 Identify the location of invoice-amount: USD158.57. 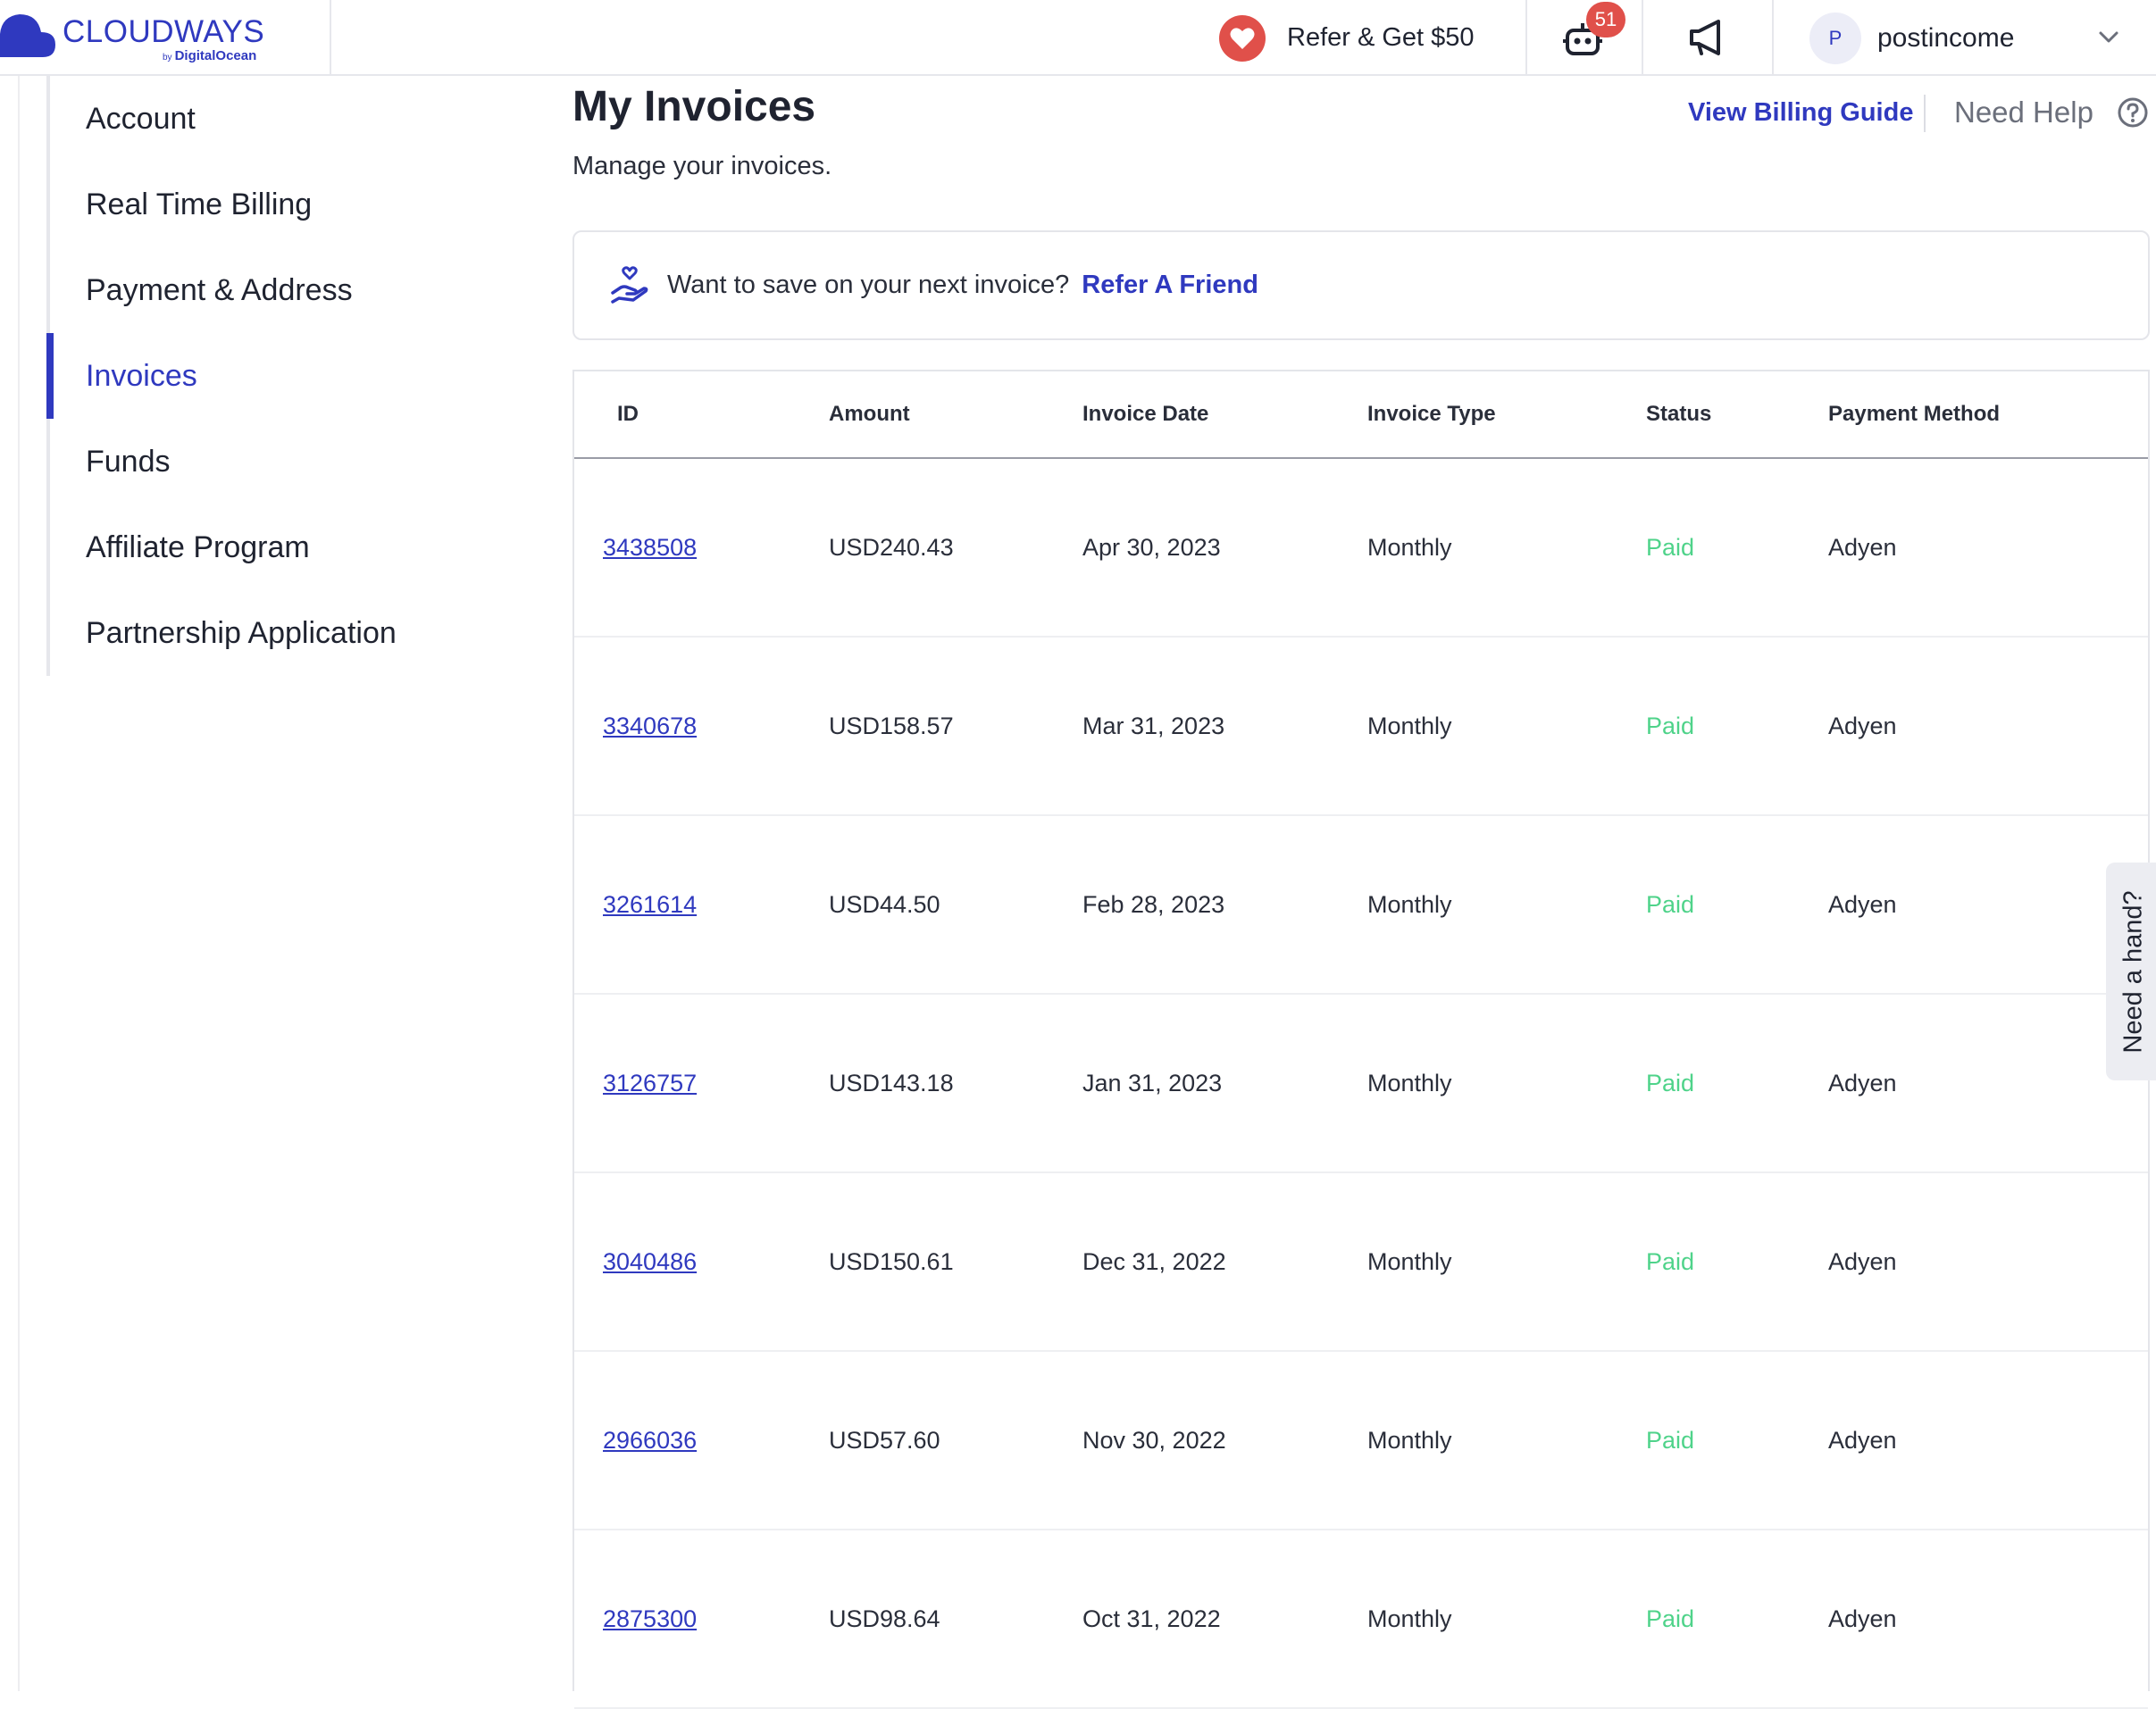
(891, 726).